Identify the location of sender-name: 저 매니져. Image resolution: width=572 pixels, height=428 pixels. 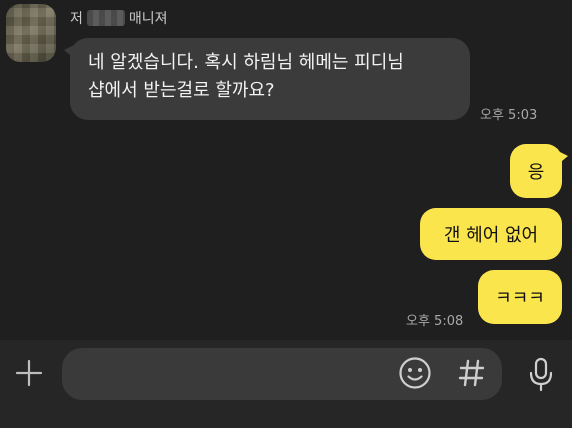
(119, 18).